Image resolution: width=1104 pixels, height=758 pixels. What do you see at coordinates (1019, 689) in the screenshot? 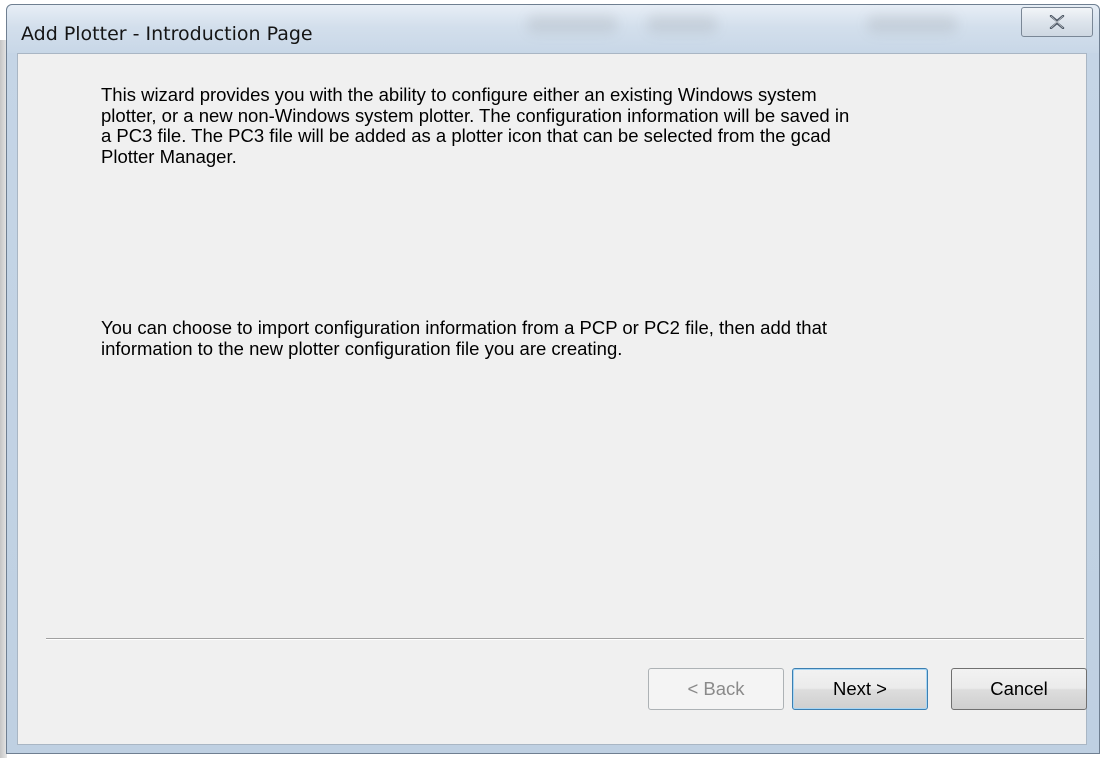
I see `cancel-button: Cancel` at bounding box center [1019, 689].